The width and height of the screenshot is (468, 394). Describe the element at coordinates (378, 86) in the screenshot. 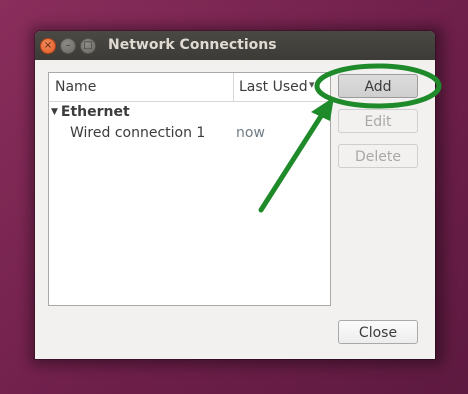

I see `add-button: Add` at that location.